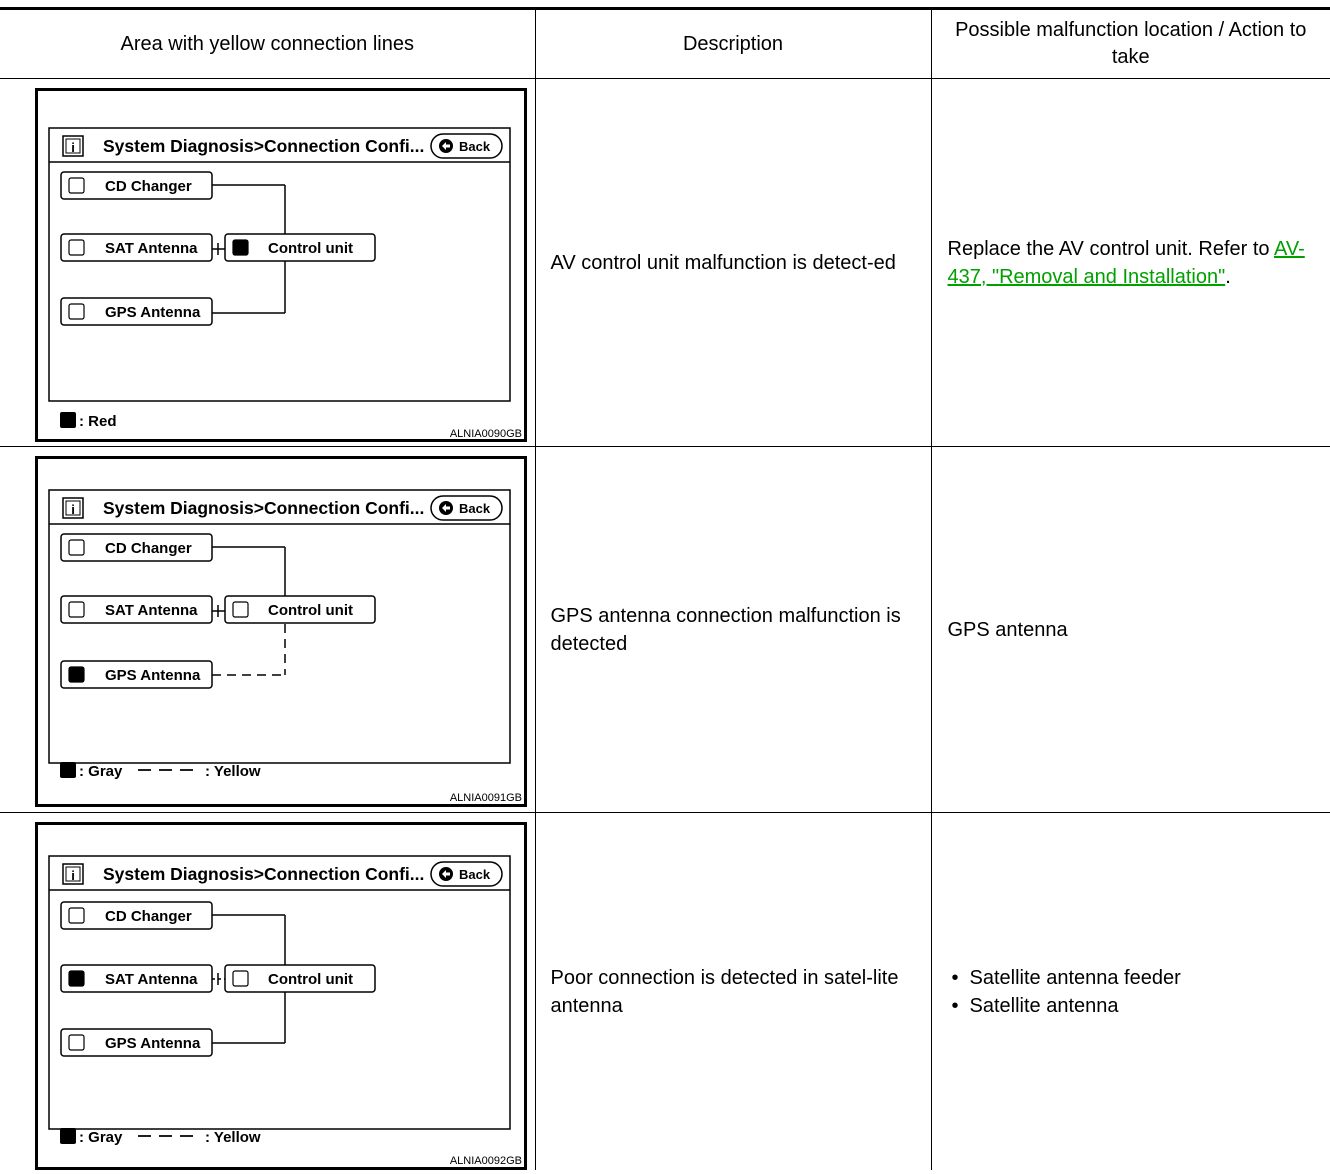 The height and width of the screenshot is (1174, 1330). I want to click on figure-code: ALNIA0090GB, so click(486, 434).